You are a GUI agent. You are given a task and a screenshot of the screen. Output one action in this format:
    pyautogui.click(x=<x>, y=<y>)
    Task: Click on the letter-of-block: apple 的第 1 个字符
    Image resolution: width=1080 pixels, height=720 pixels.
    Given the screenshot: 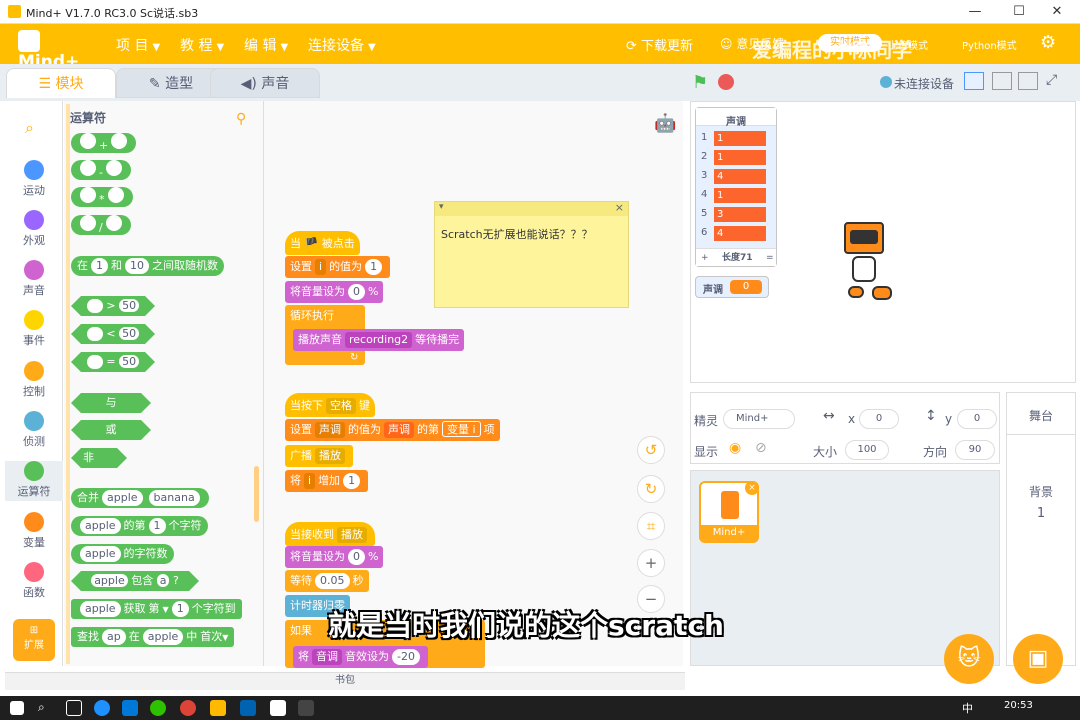 What is the action you would take?
    pyautogui.click(x=139, y=526)
    